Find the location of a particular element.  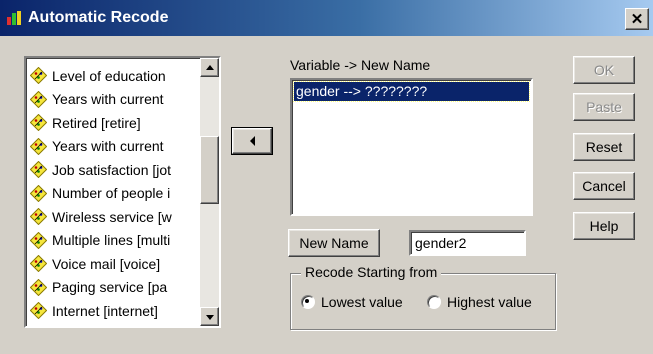

ok-button: OK is located at coordinates (604, 70).